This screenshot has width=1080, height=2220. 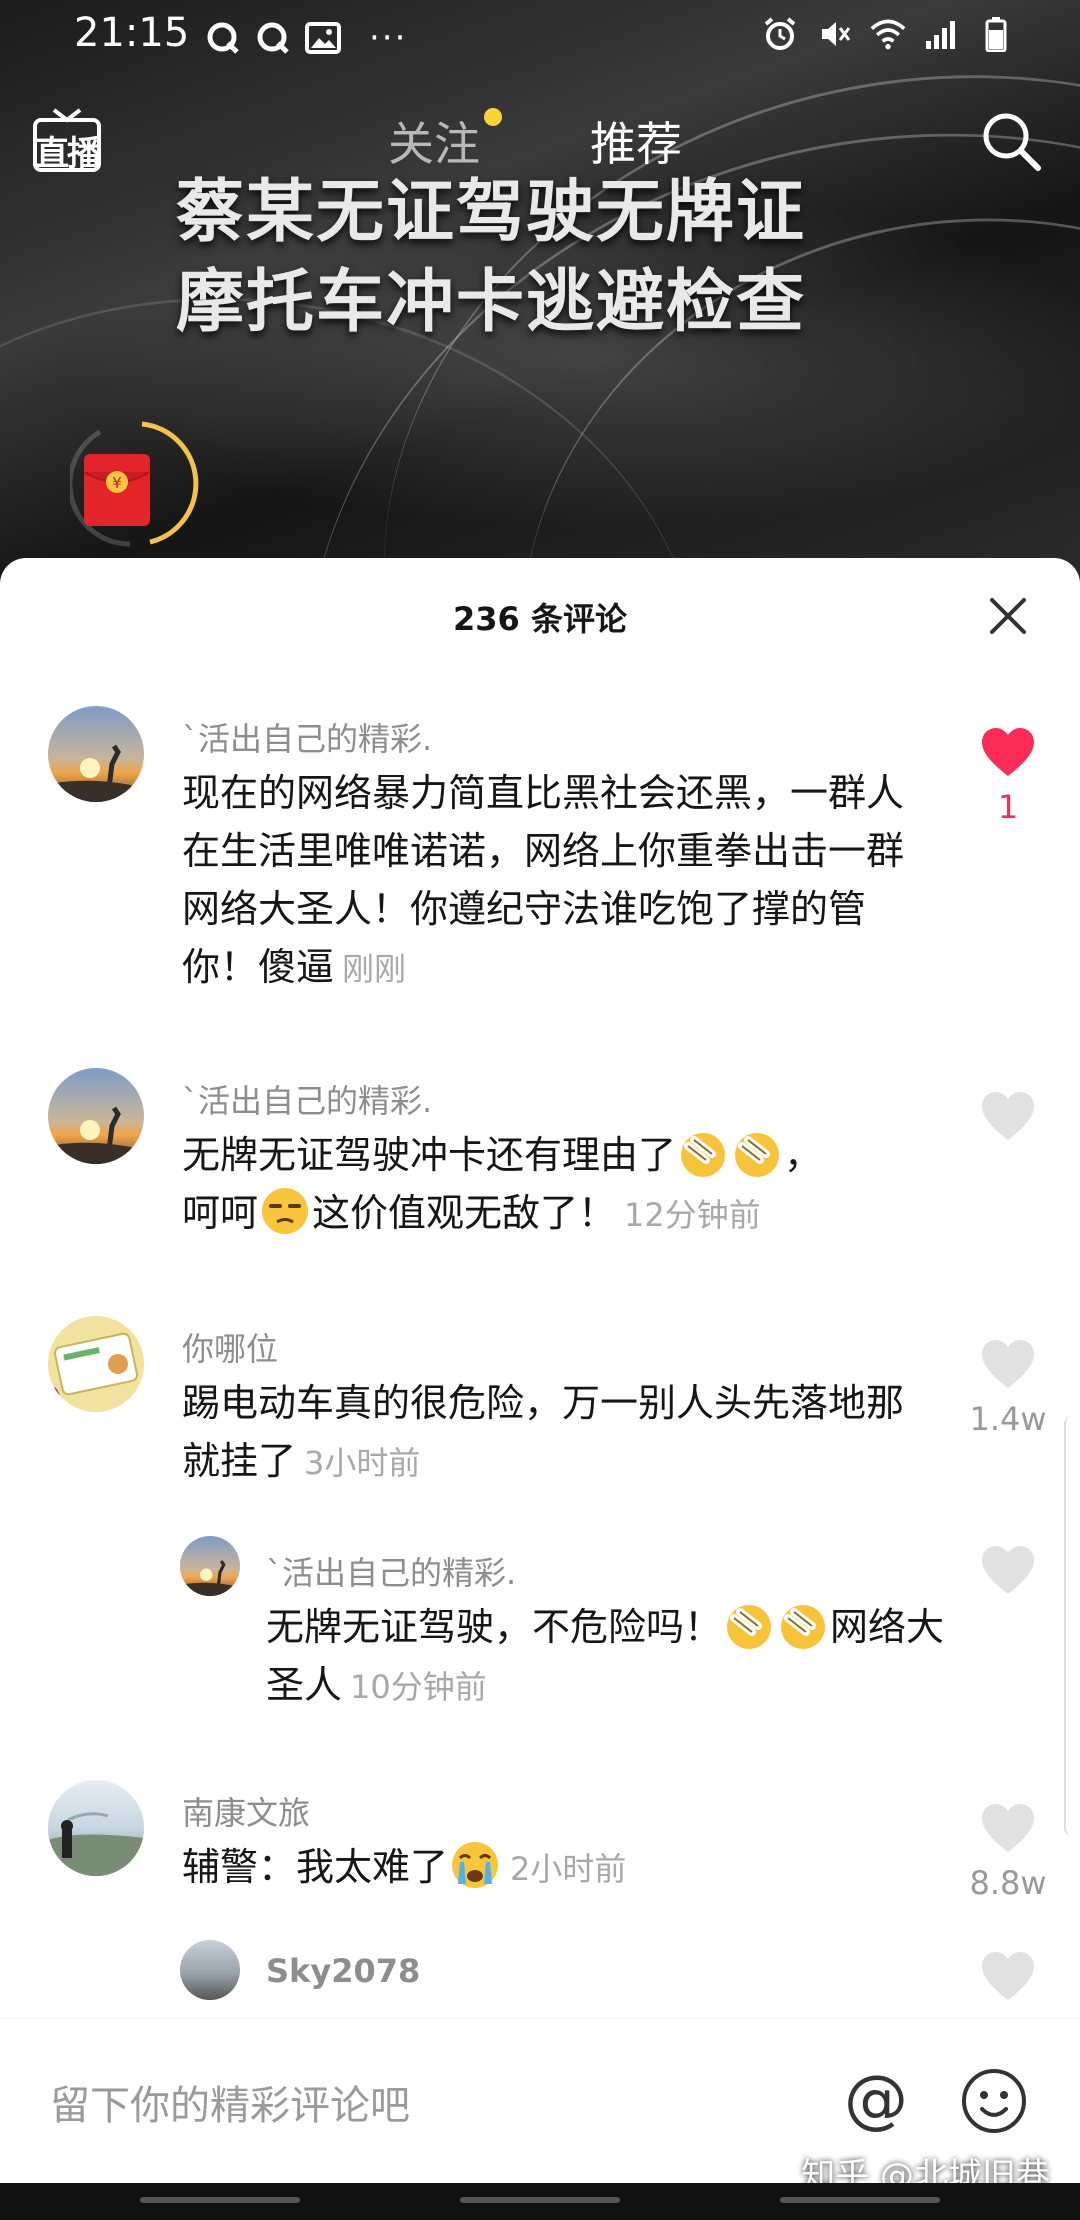 I want to click on unamused-emoji, so click(x=285, y=1211).